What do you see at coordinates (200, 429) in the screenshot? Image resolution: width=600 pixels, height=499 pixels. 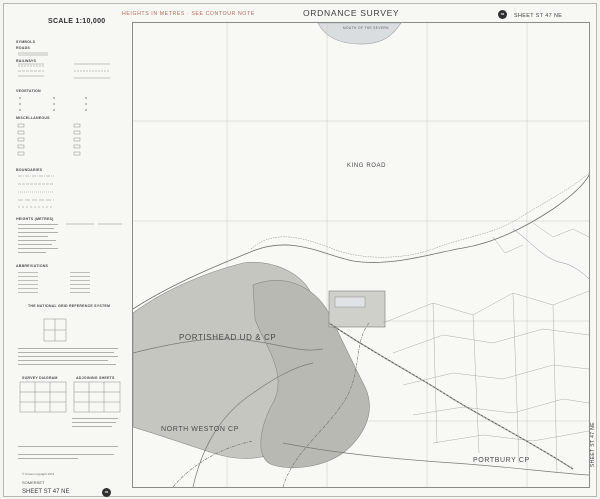 I see `place-label-north-weston: NORTH WESTON CP` at bounding box center [200, 429].